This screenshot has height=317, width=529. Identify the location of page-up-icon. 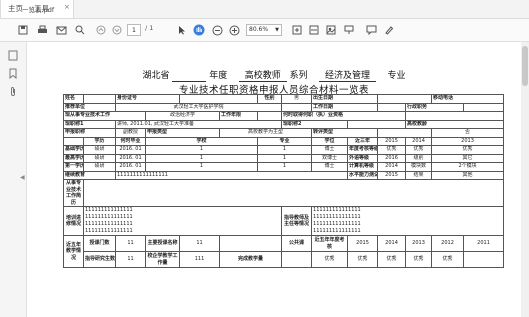
(101, 30).